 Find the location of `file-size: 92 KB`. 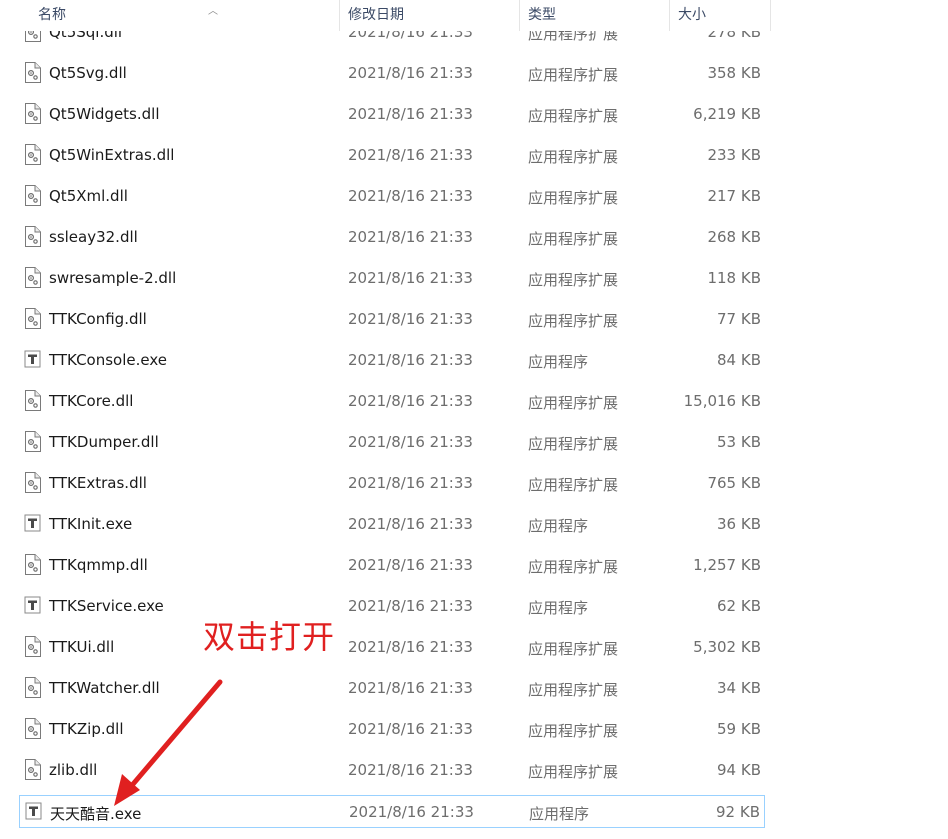

file-size: 92 KB is located at coordinates (738, 812).